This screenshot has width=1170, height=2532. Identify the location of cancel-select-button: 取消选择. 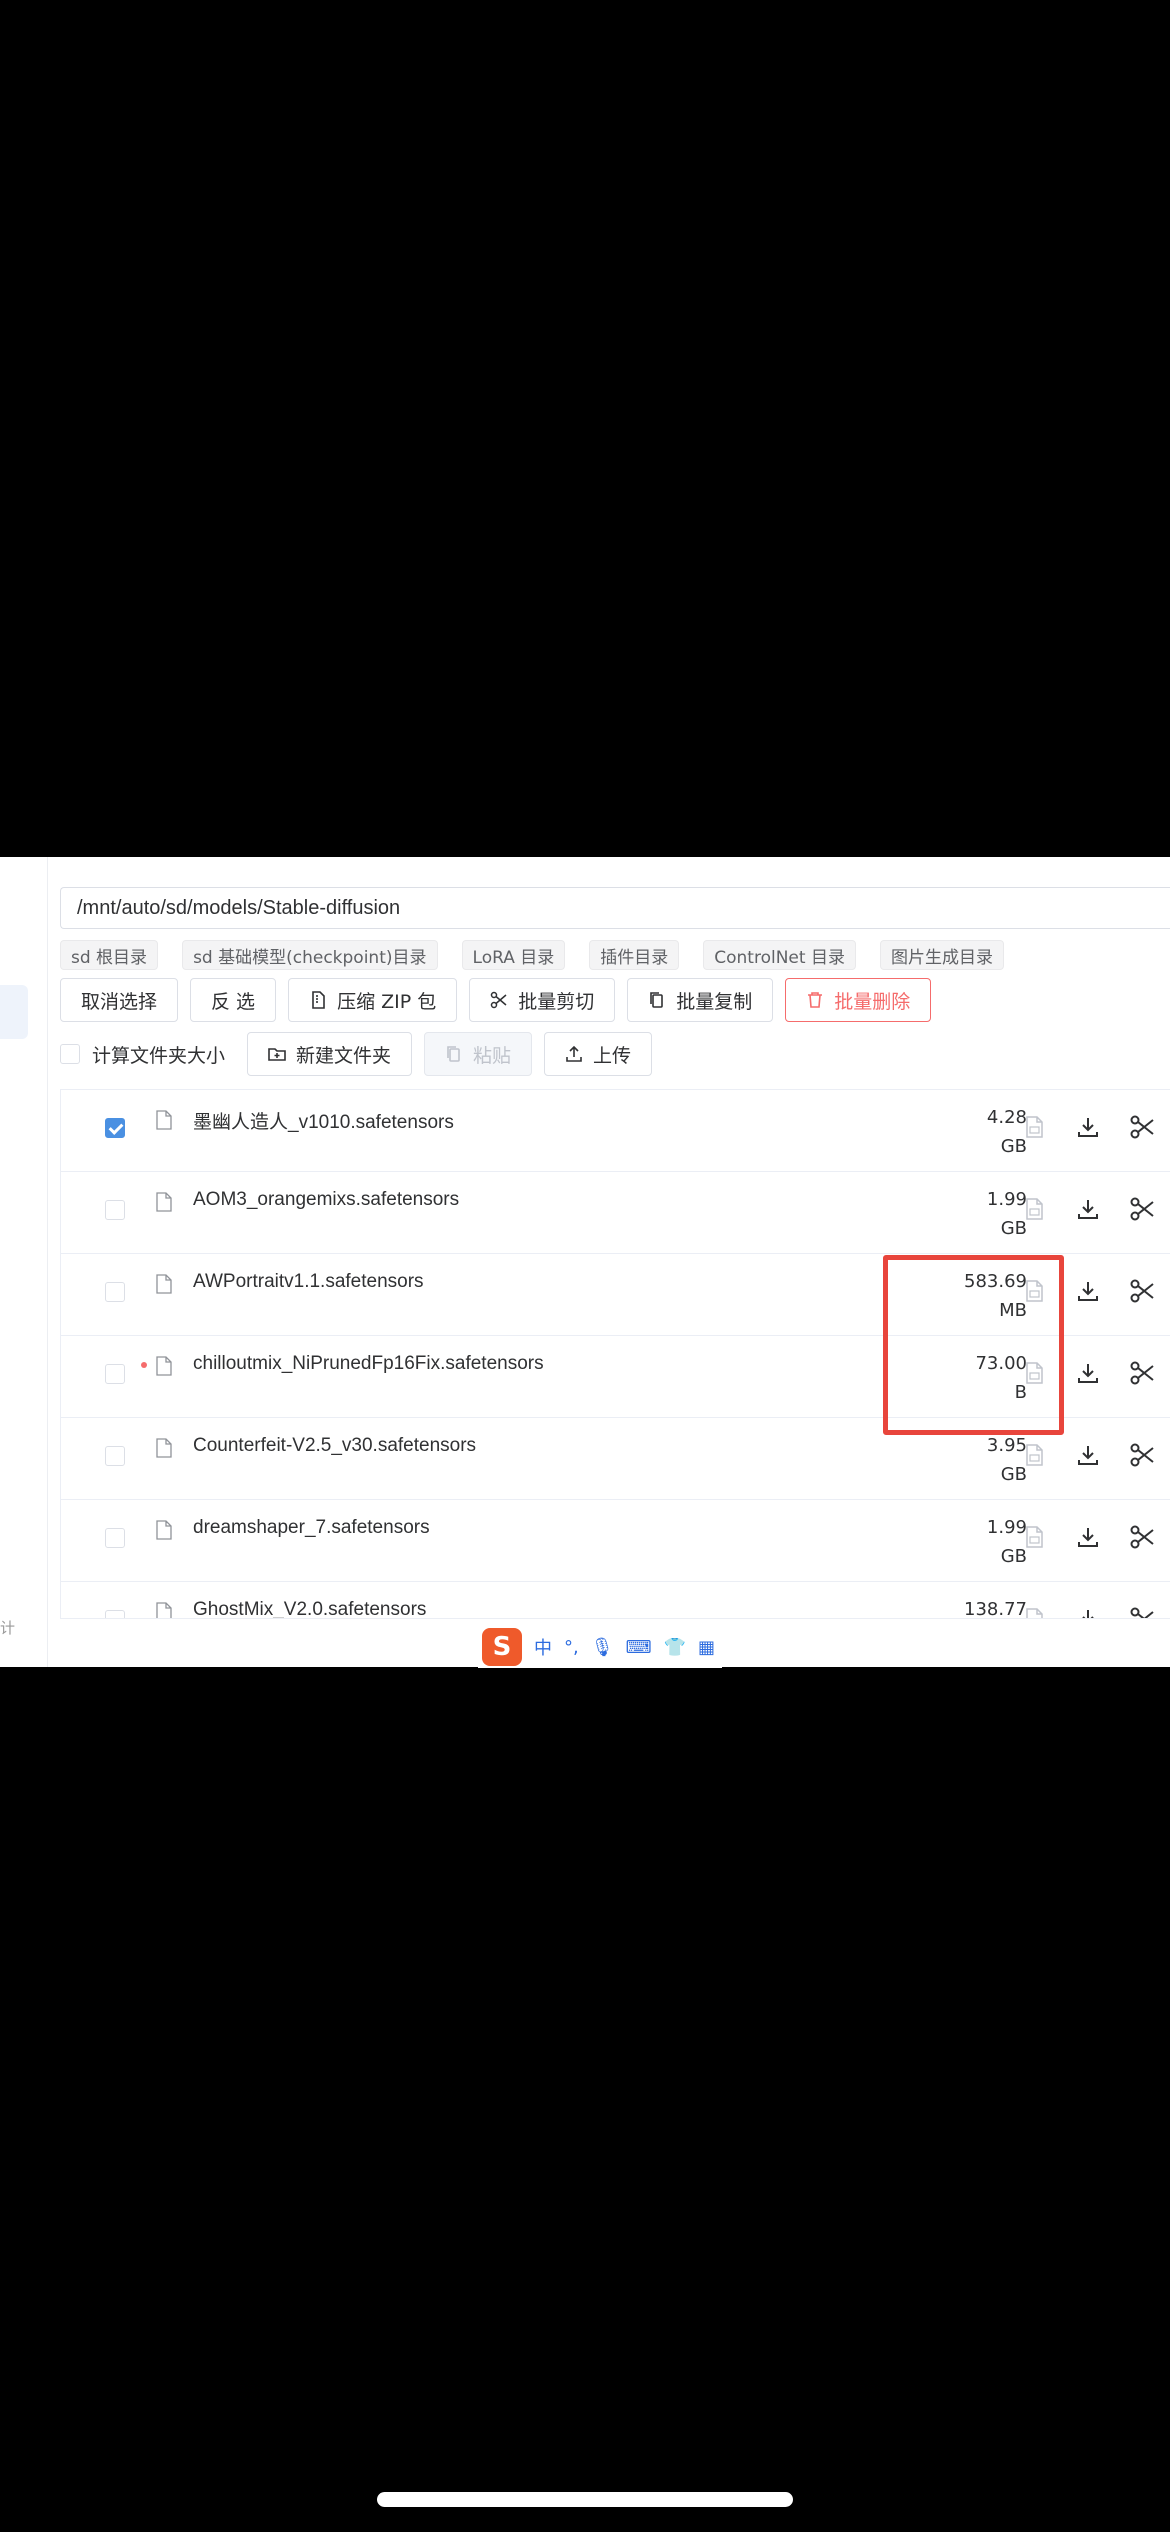
(119, 1000).